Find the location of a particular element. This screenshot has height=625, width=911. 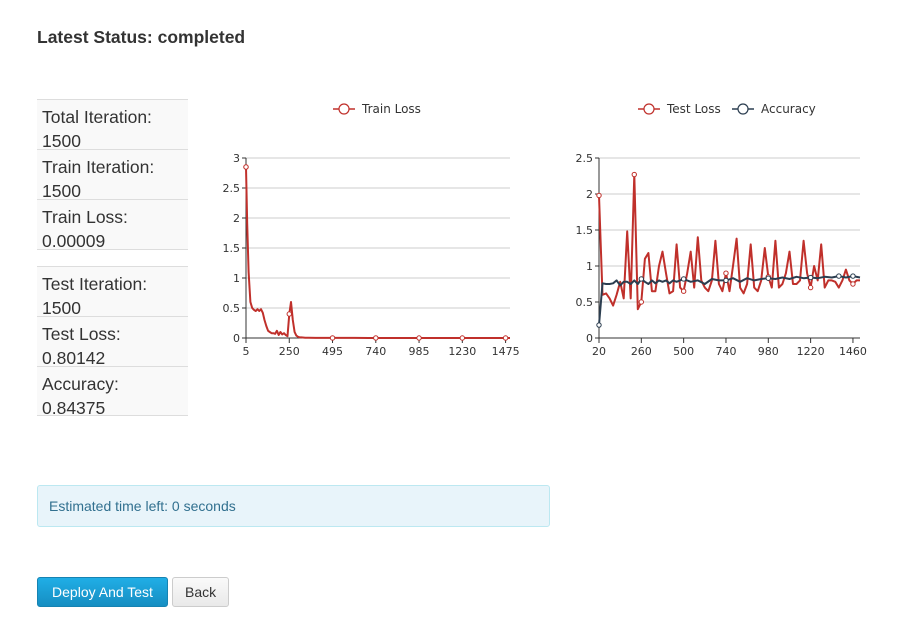

legend-label: Test Loss is located at coordinates (693, 109).